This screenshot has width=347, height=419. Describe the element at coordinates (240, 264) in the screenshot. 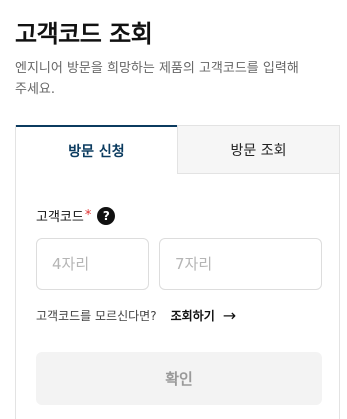

I see `customer-code-part2-input` at that location.